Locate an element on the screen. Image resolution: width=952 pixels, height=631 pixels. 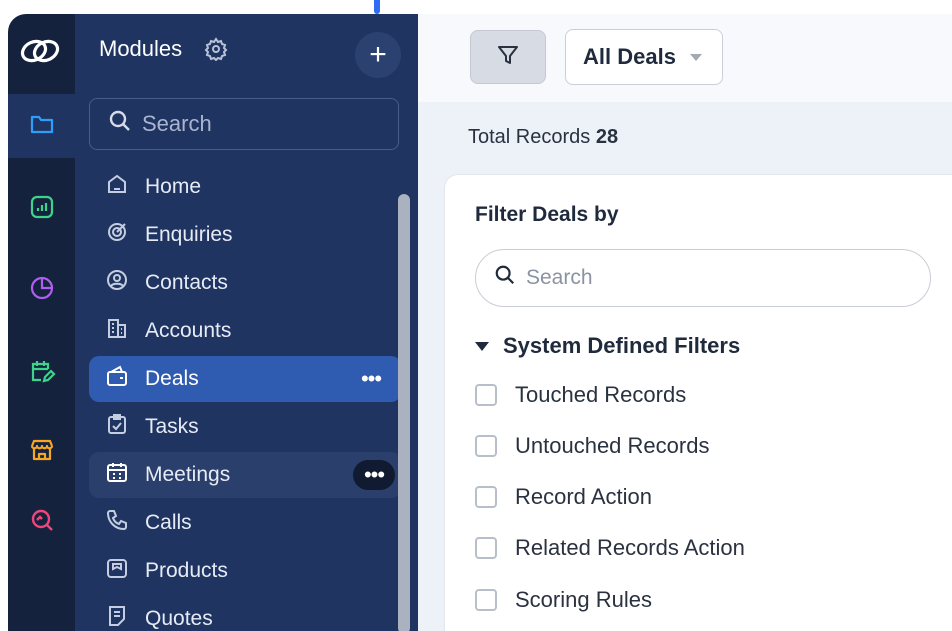
folder-icon is located at coordinates (42, 126).